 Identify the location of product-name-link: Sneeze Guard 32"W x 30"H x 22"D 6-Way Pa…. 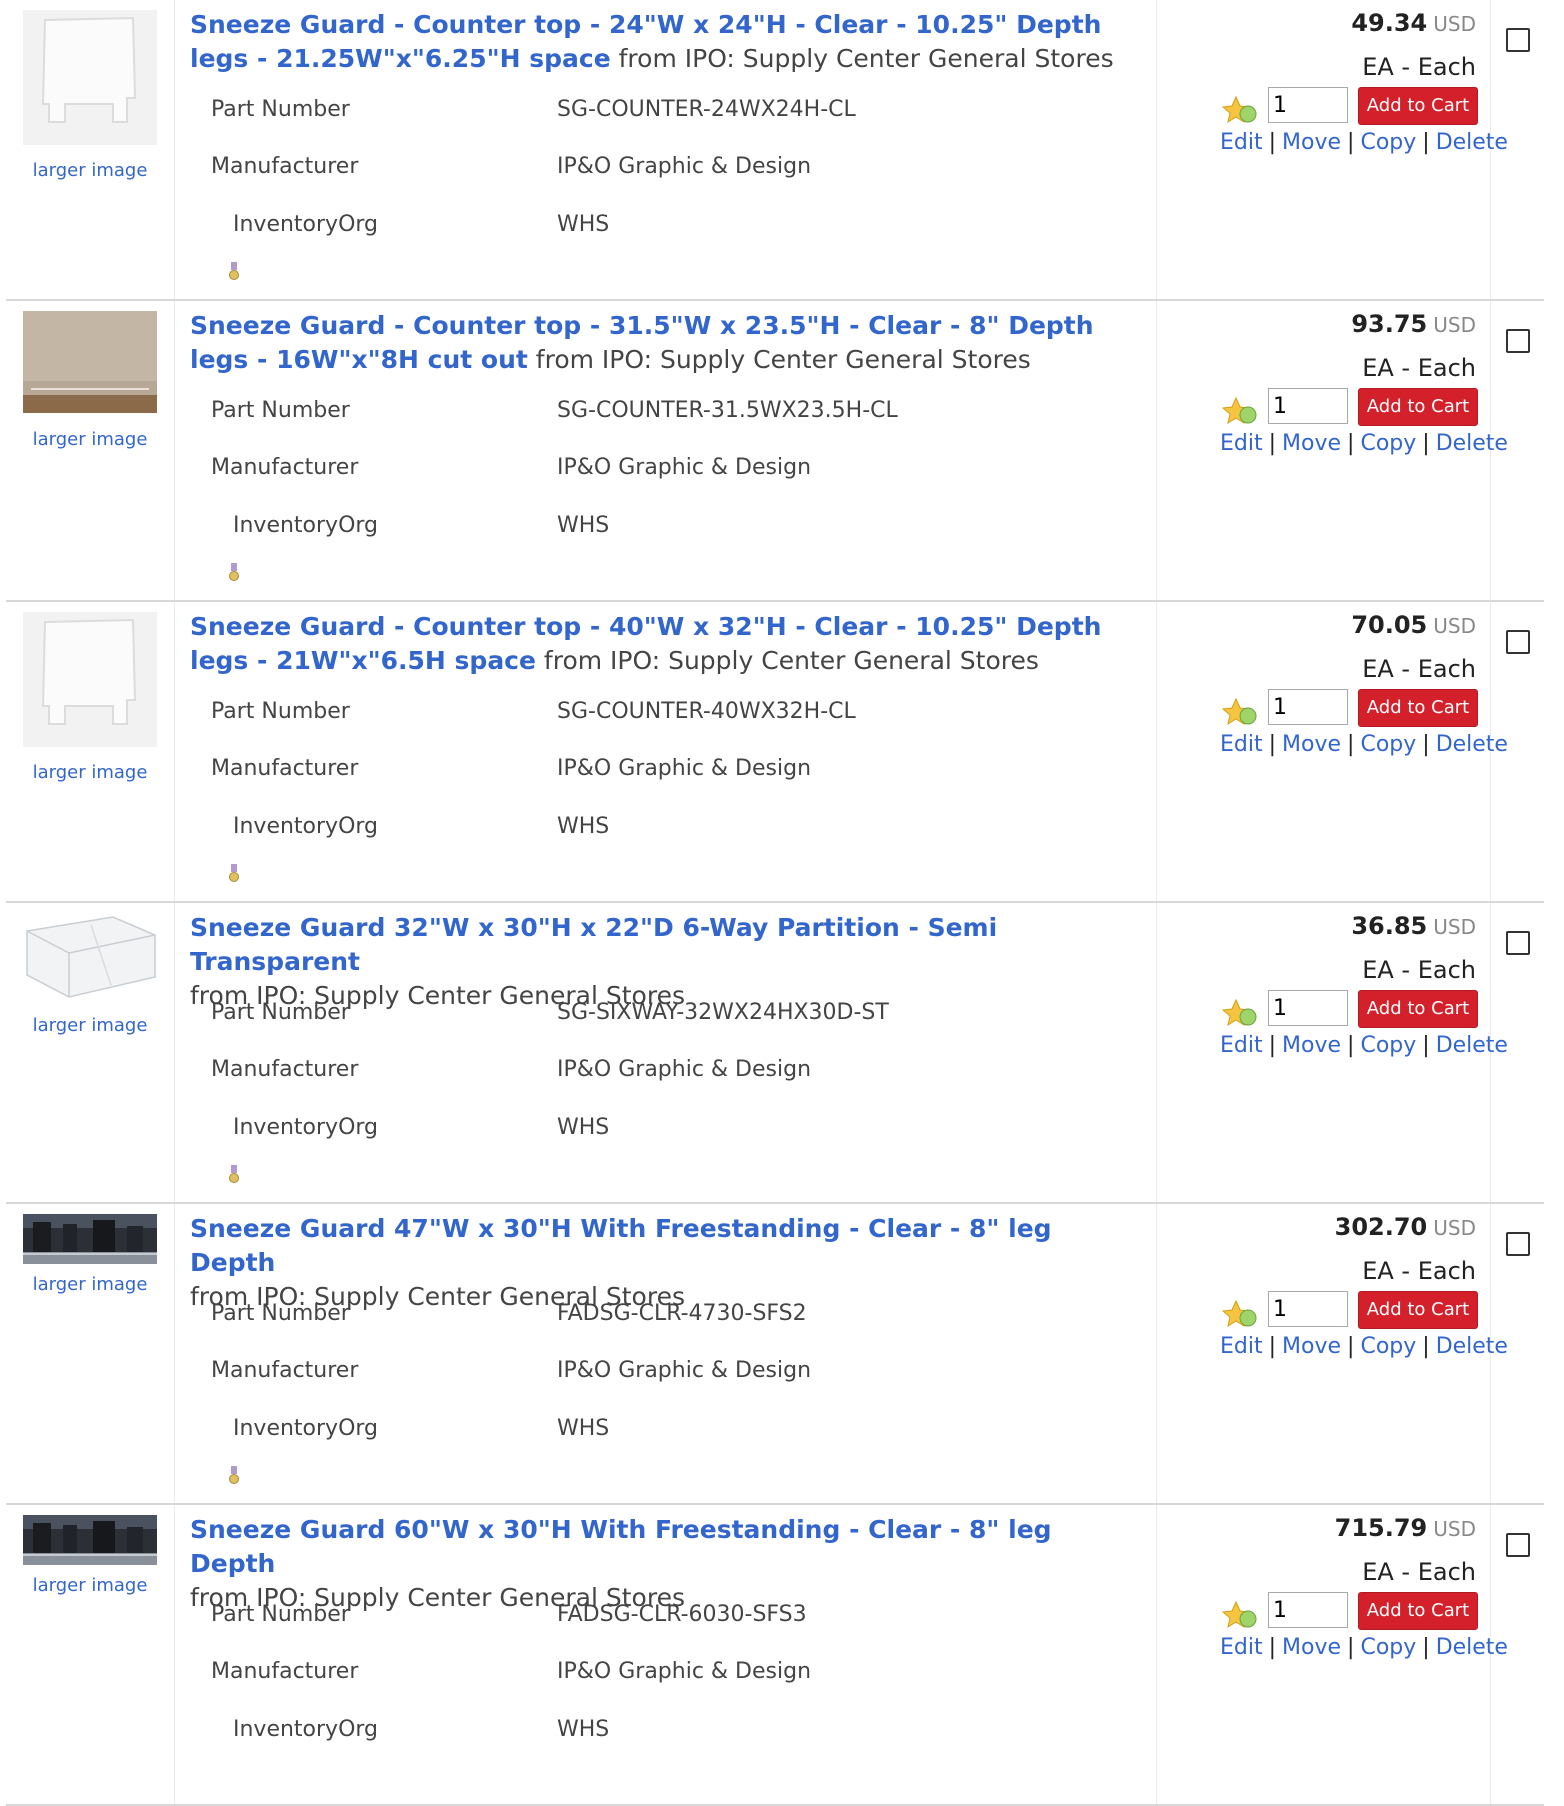
(593, 944).